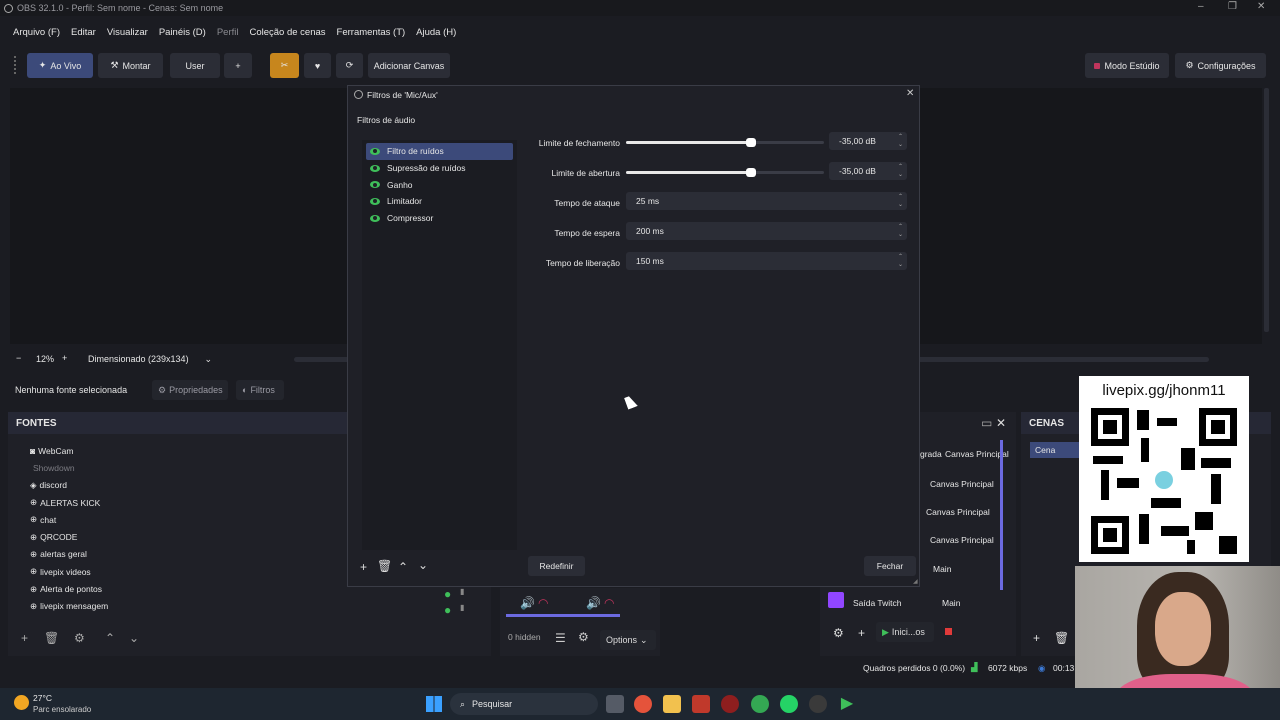 Image resolution: width=1280 pixels, height=720 pixels. Describe the element at coordinates (18, 358) in the screenshot. I see `zoom-out-button: −` at that location.